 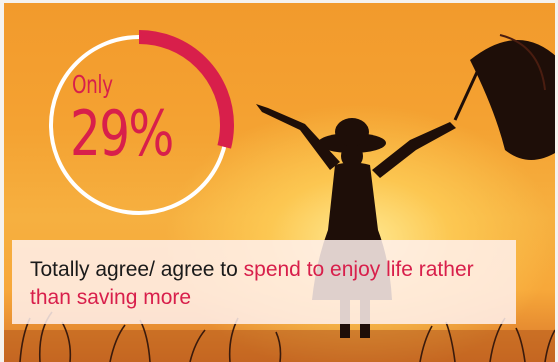 What do you see at coordinates (505, 97) in the screenshot?
I see `umbrella-shape` at bounding box center [505, 97].